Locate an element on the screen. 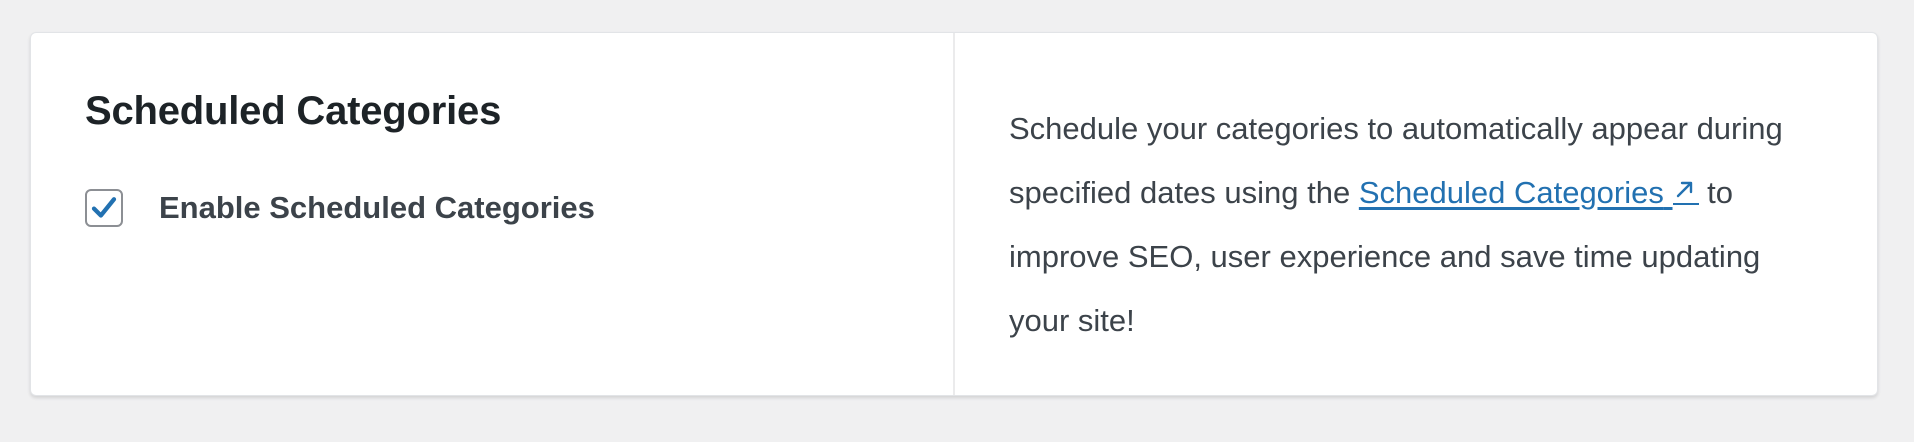  external-link-arrow-icon is located at coordinates (1685, 191).